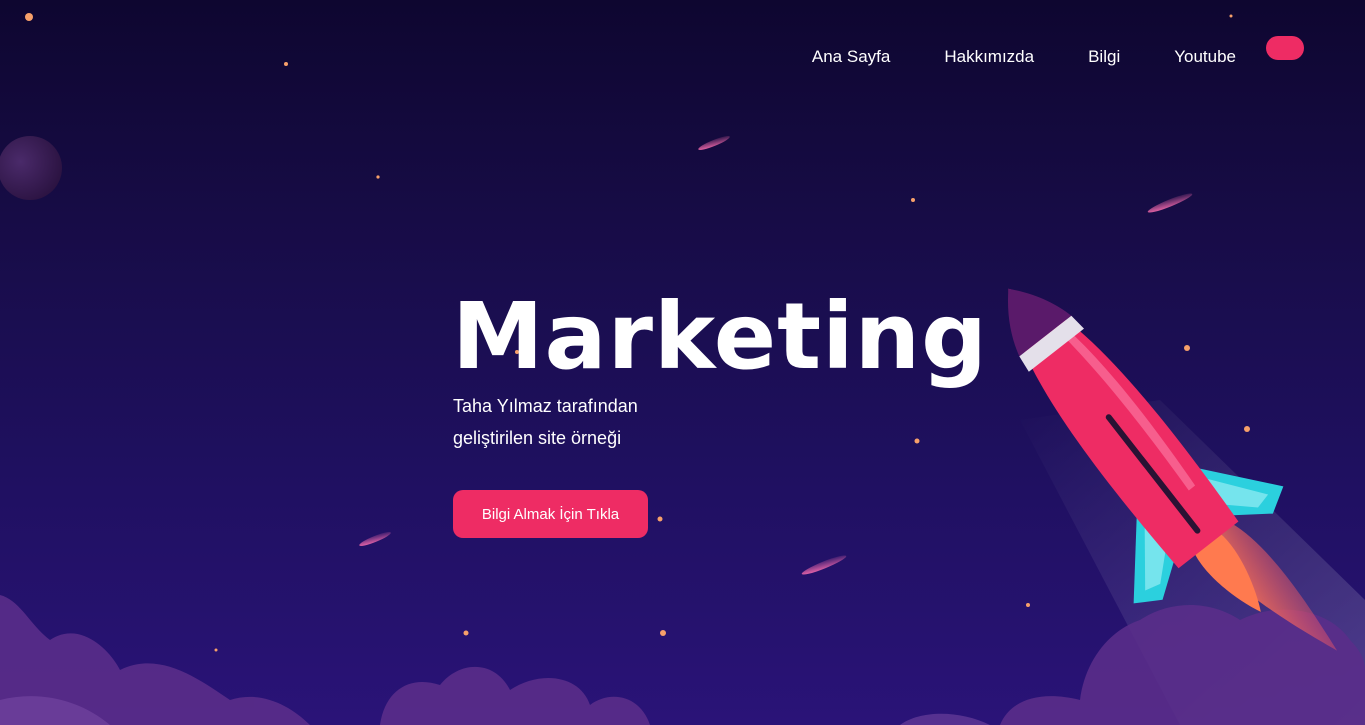  Describe the element at coordinates (1104, 57) in the screenshot. I see `nav-link-bilgi: Bilgi` at that location.